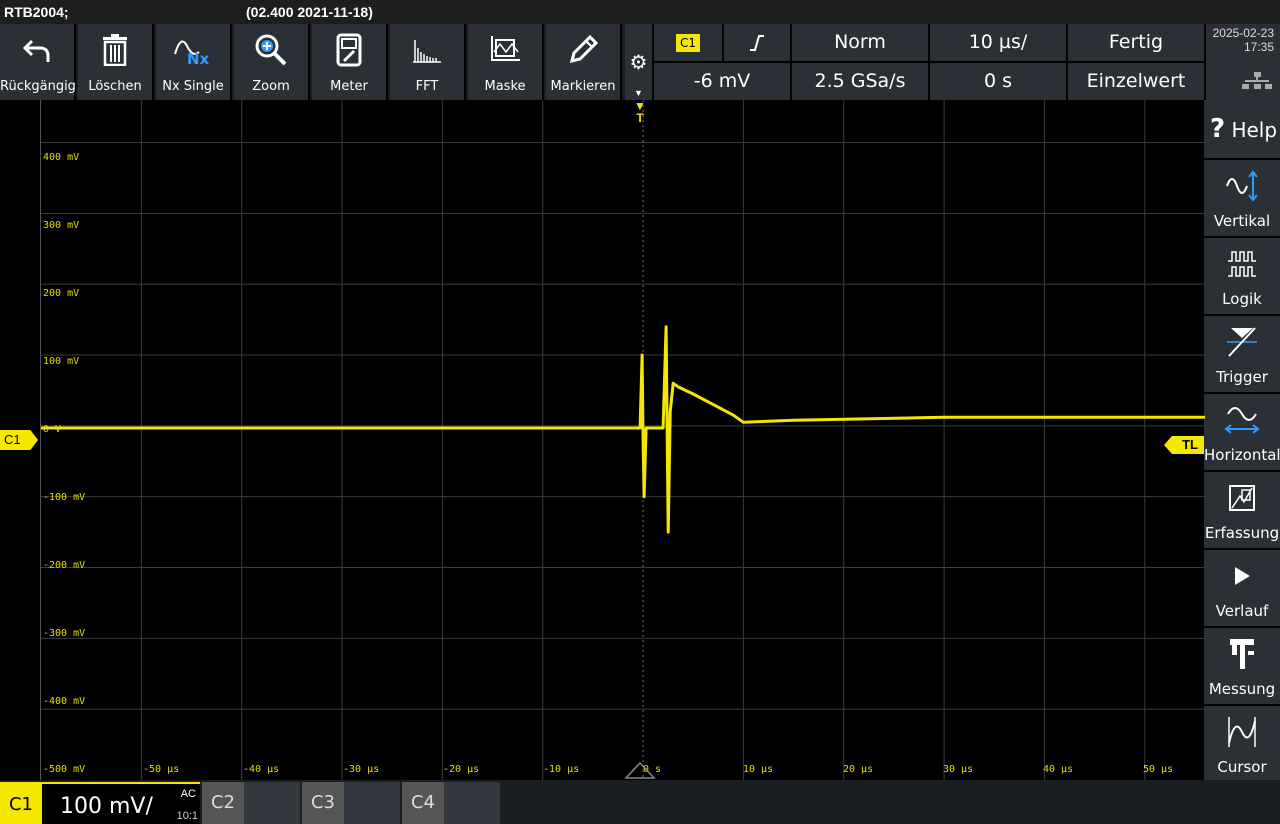 The image size is (1280, 824). What do you see at coordinates (1242, 611) in the screenshot?
I see `history-label: Verlauf` at bounding box center [1242, 611].